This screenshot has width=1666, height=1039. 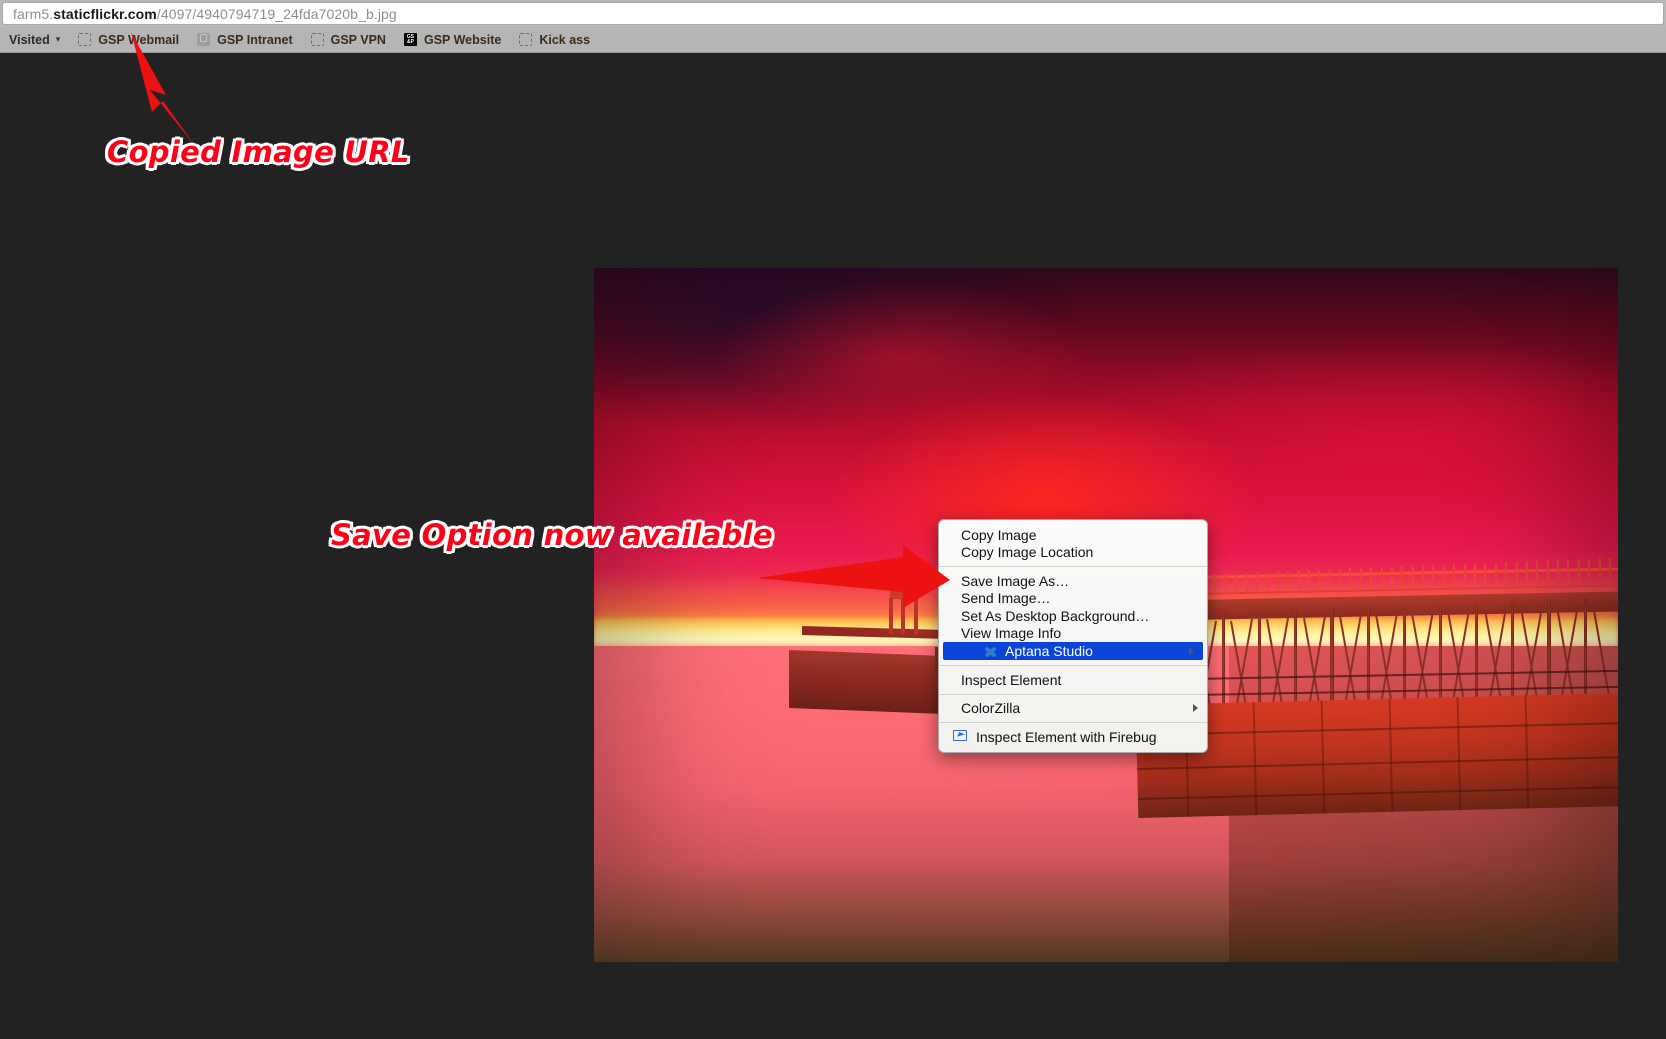 What do you see at coordinates (358, 39) in the screenshot?
I see `bookmark-label: GSP VPN` at bounding box center [358, 39].